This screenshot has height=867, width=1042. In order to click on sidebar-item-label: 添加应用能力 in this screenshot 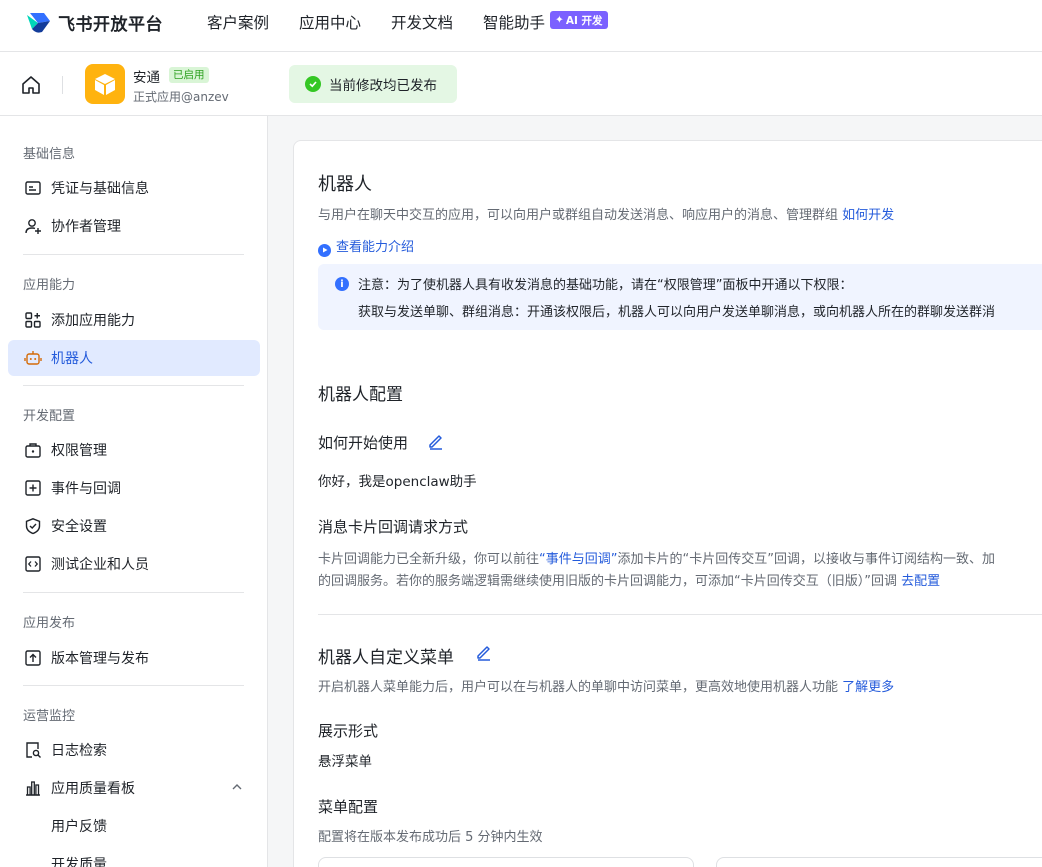, I will do `click(93, 321)`.